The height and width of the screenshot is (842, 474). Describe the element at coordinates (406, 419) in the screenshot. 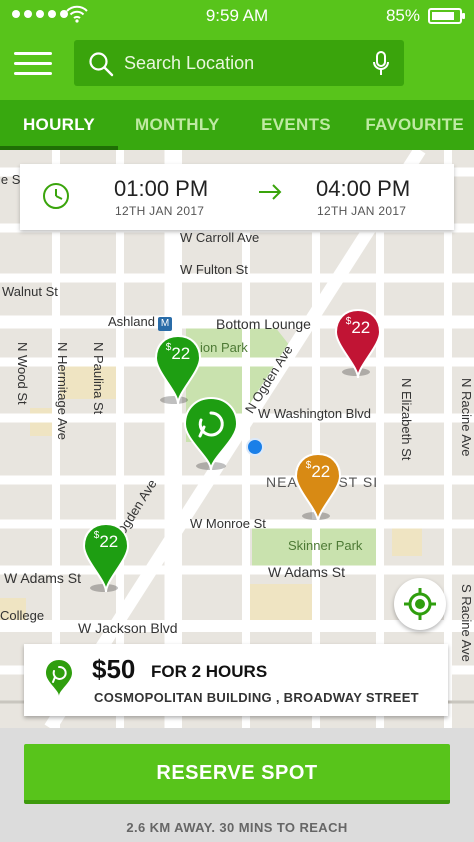

I see `map-label: N Elizabeth St` at that location.